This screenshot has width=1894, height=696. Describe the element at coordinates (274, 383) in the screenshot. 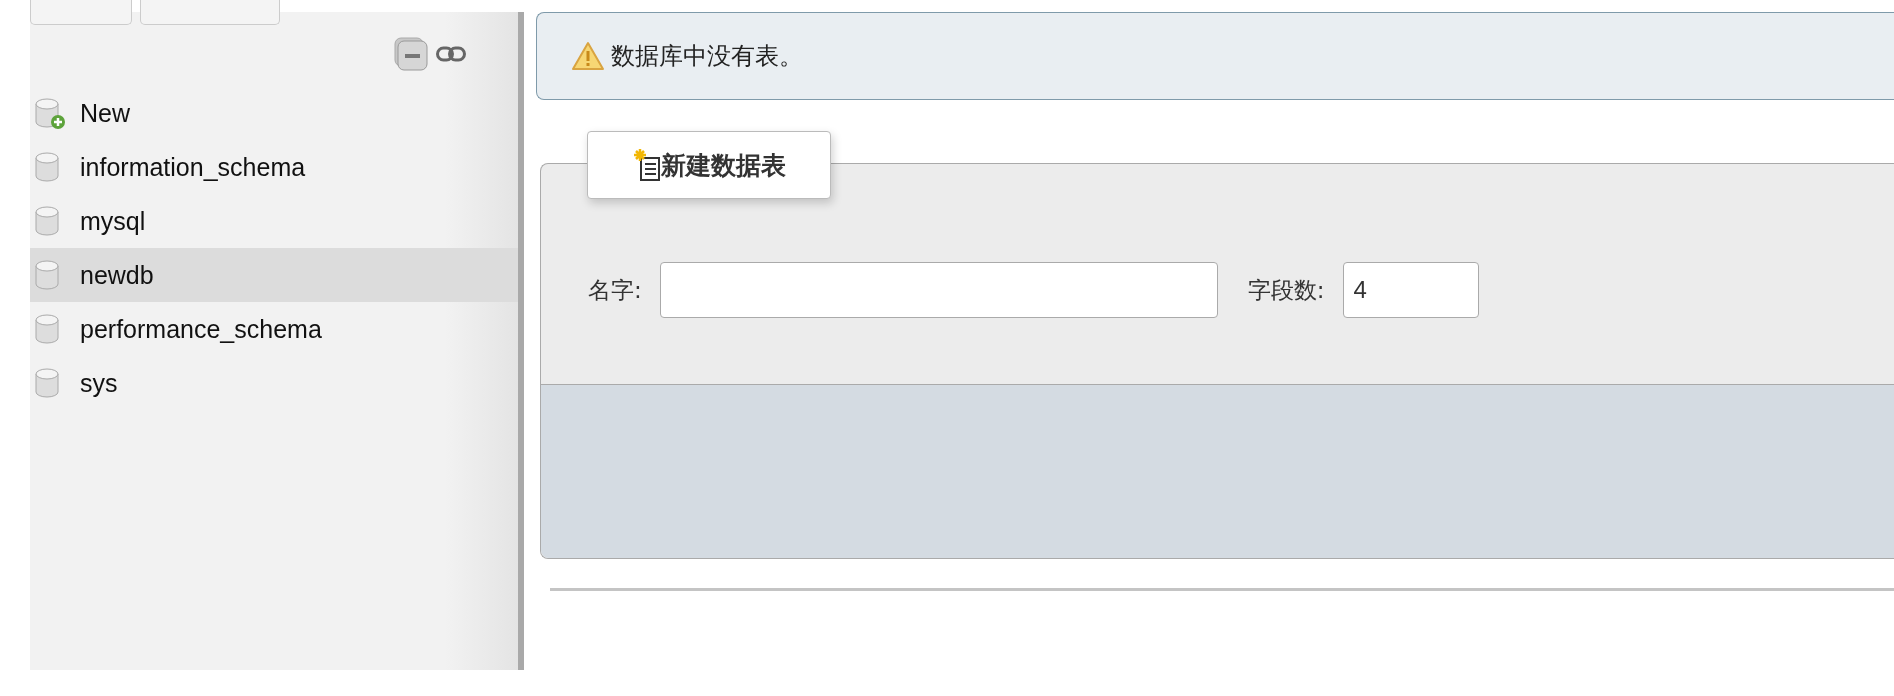

I see `database-item: sys` at that location.